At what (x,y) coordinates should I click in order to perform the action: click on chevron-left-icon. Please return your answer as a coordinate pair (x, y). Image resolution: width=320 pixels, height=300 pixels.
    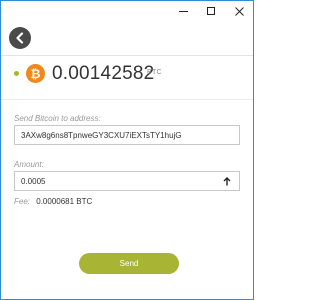
    Looking at the image, I should click on (20, 38).